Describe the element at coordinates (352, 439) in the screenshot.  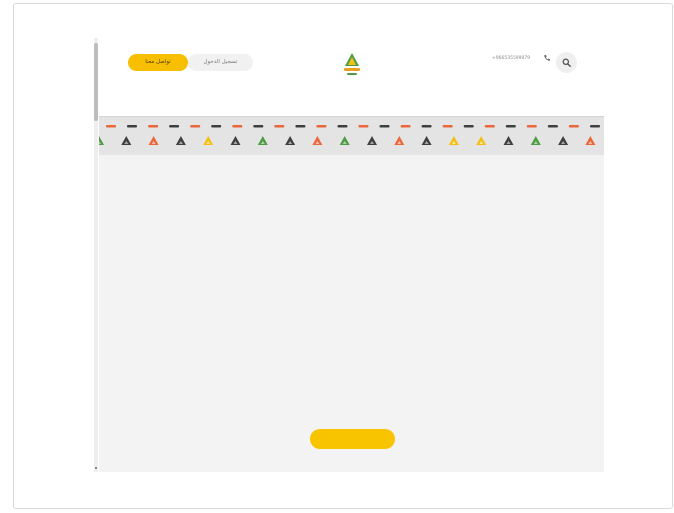
I see `primary-action-button` at that location.